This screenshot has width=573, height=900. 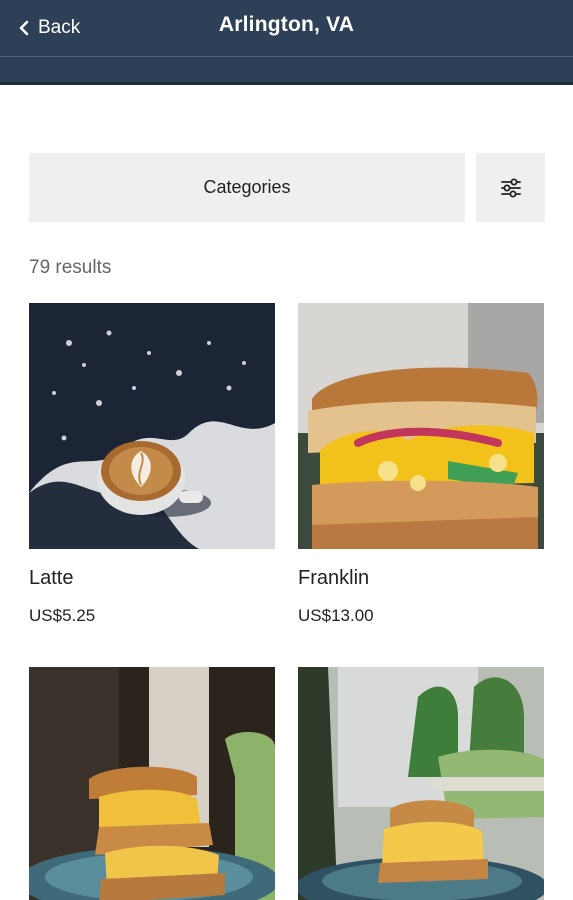 I want to click on top-app-bar: Back Arlington, VA, so click(x=286, y=42).